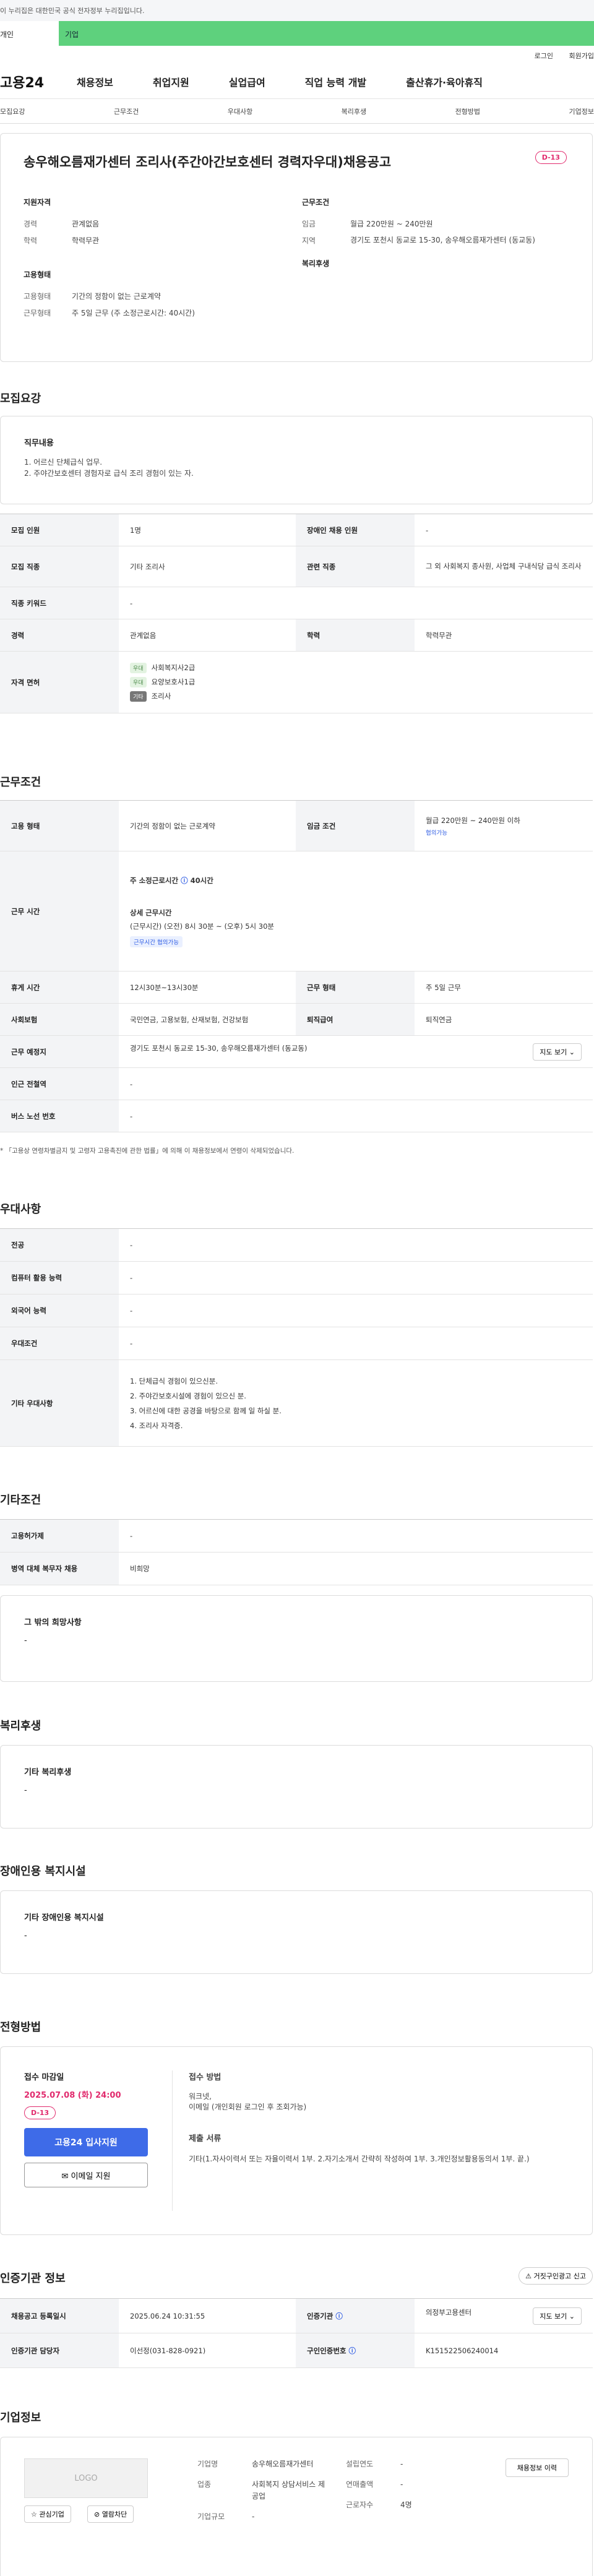 This screenshot has height=2576, width=594. I want to click on cond-title: 근무조건, so click(316, 202).